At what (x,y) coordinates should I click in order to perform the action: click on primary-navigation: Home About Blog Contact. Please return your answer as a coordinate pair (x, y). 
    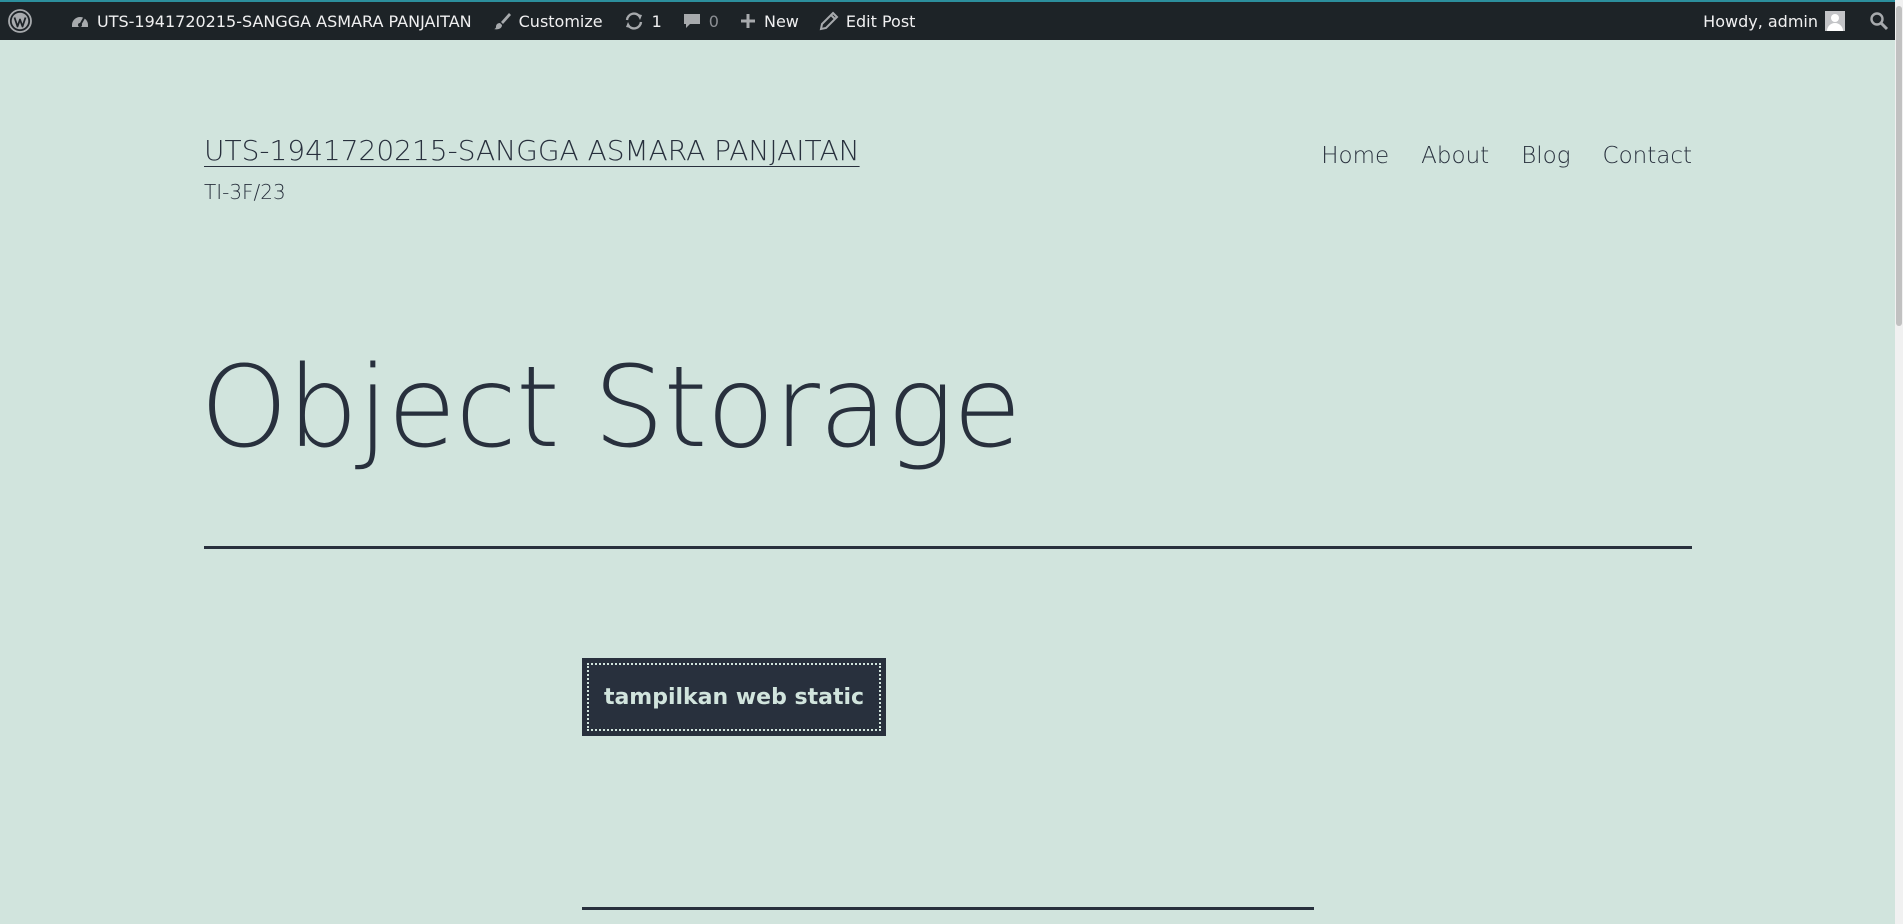
    Looking at the image, I should click on (1506, 156).